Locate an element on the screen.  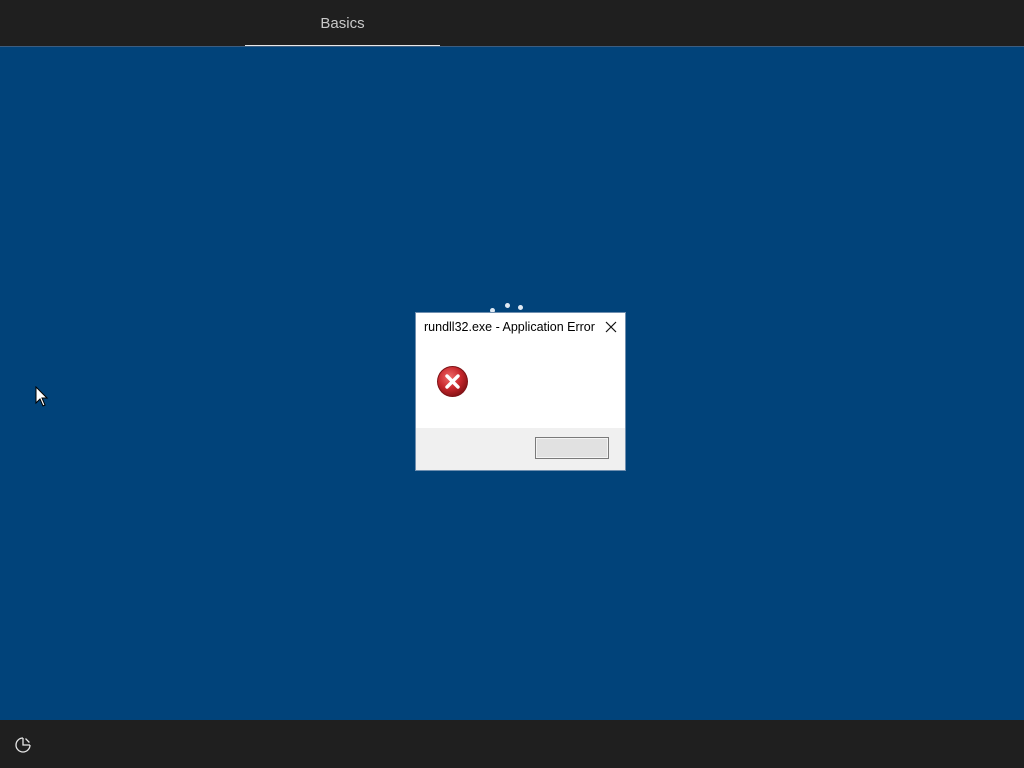
accessibility-icon is located at coordinates (23, 745).